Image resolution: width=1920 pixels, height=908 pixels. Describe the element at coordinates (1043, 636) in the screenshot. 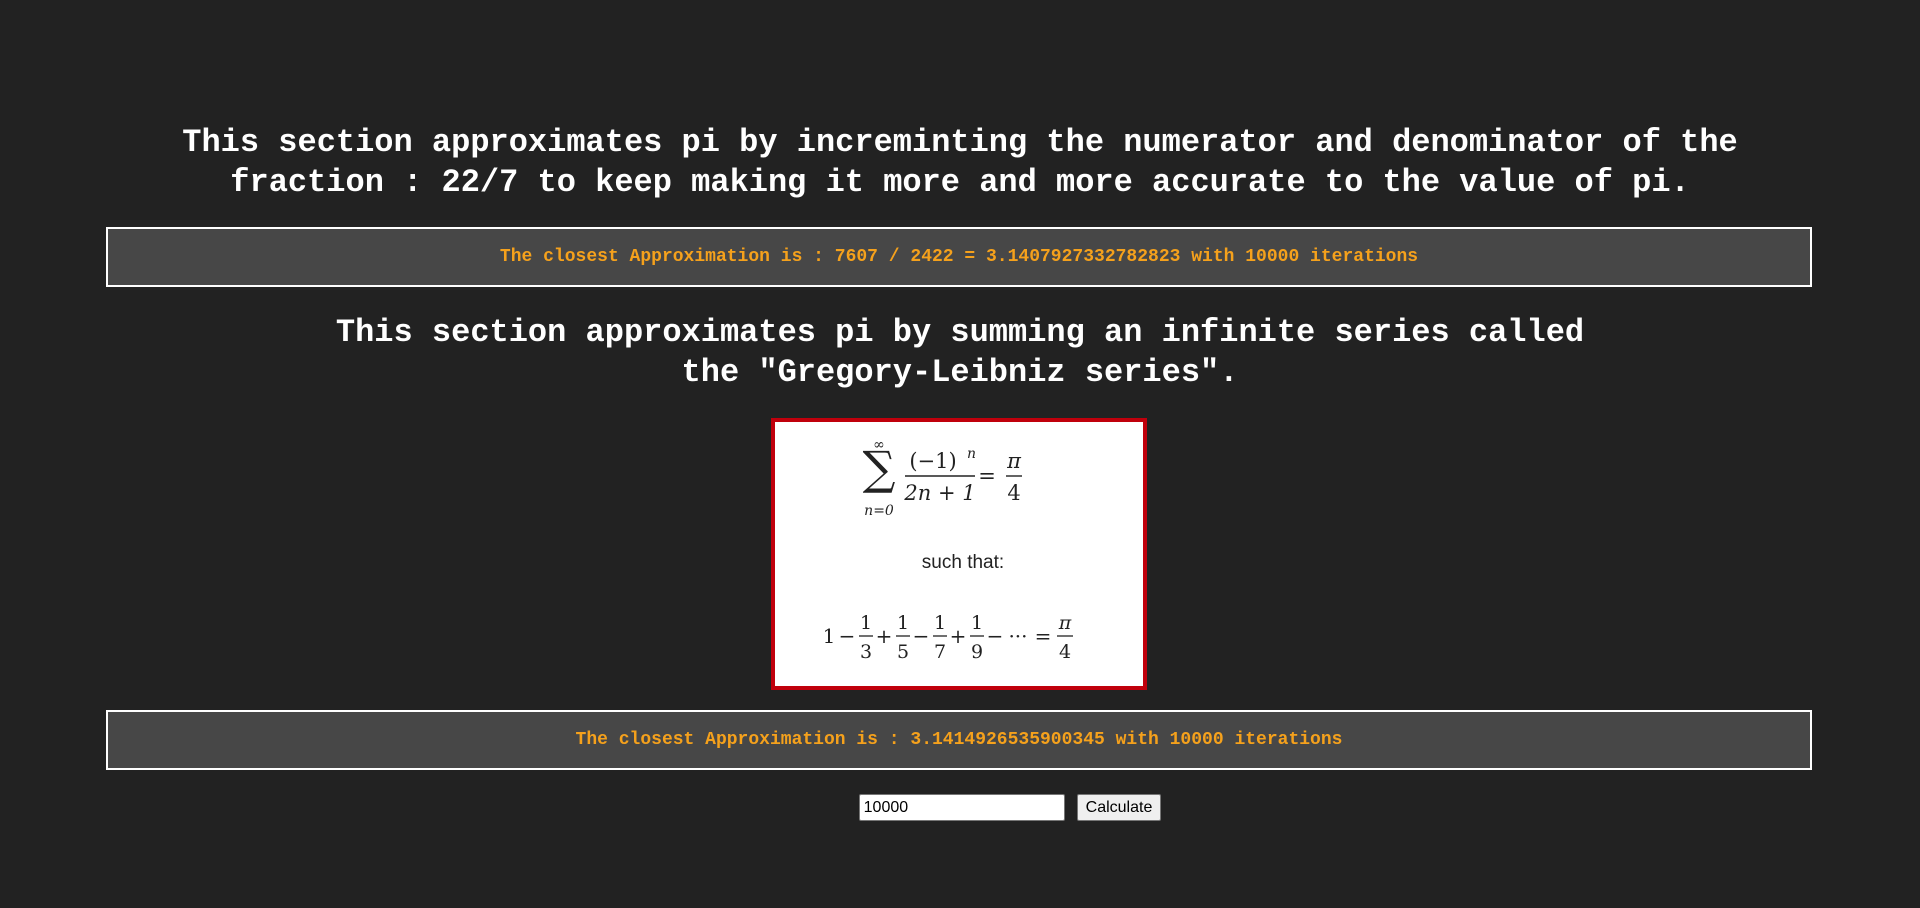

I see `series-equals: =` at that location.